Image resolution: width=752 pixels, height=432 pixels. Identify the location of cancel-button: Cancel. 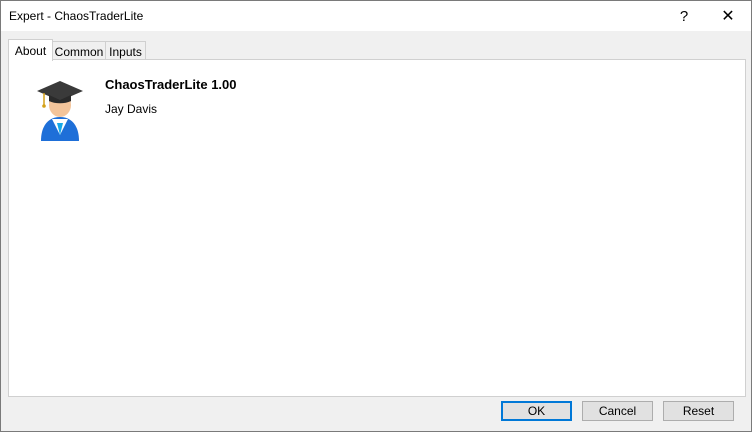
(617, 411).